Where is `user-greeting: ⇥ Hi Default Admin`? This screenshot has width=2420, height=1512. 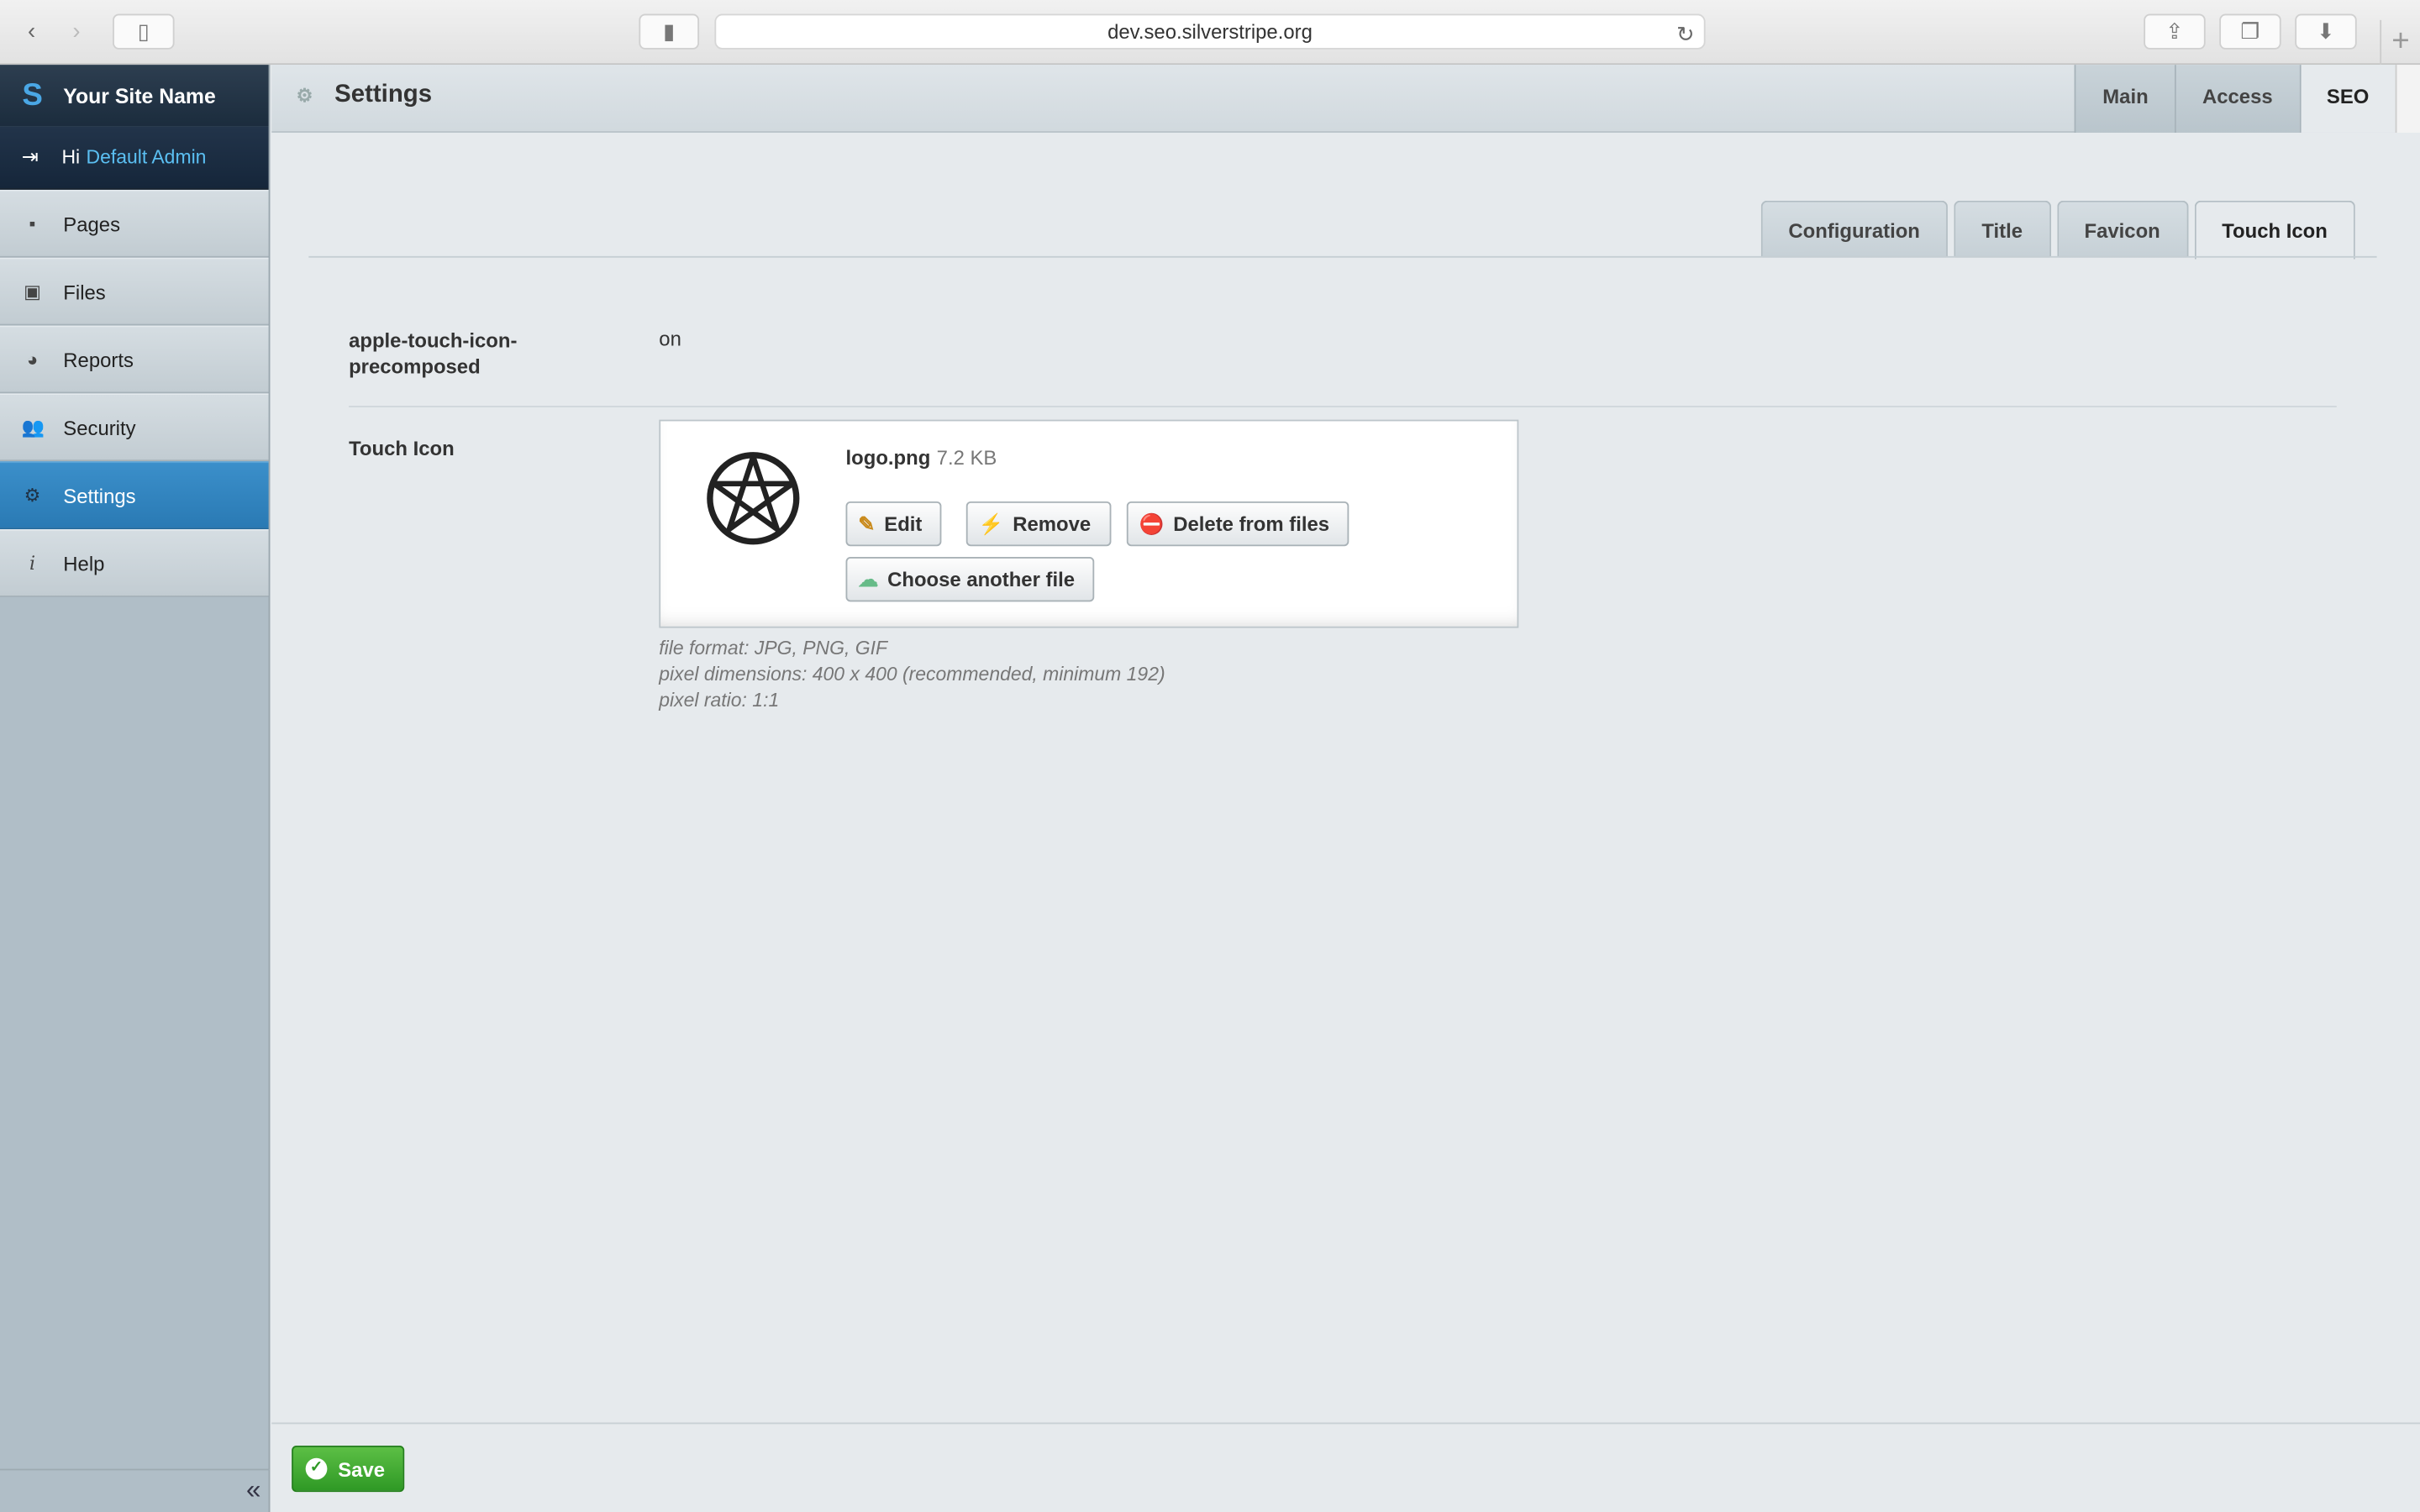 user-greeting: ⇥ Hi Default Admin is located at coordinates (134, 158).